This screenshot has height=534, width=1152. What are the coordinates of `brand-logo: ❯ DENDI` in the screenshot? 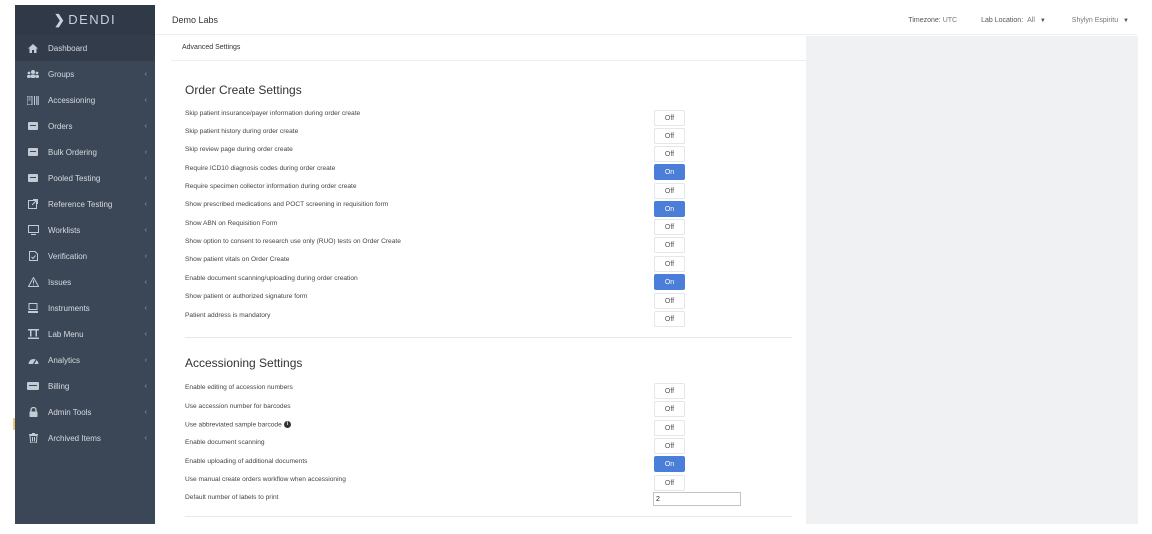 It's located at (85, 20).